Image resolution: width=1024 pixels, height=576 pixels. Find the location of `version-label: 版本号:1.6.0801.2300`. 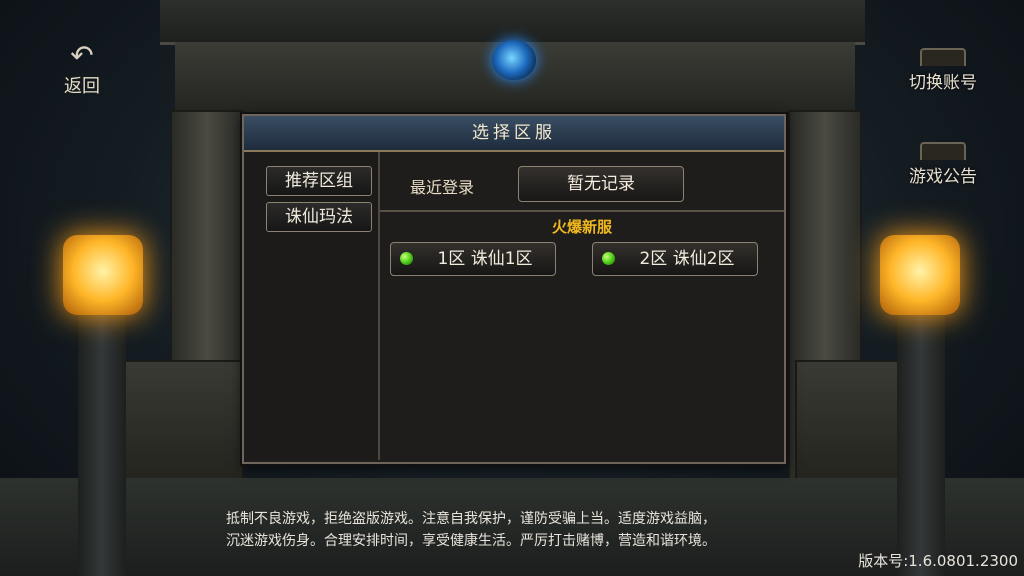

version-label: 版本号:1.6.0801.2300 is located at coordinates (938, 561).